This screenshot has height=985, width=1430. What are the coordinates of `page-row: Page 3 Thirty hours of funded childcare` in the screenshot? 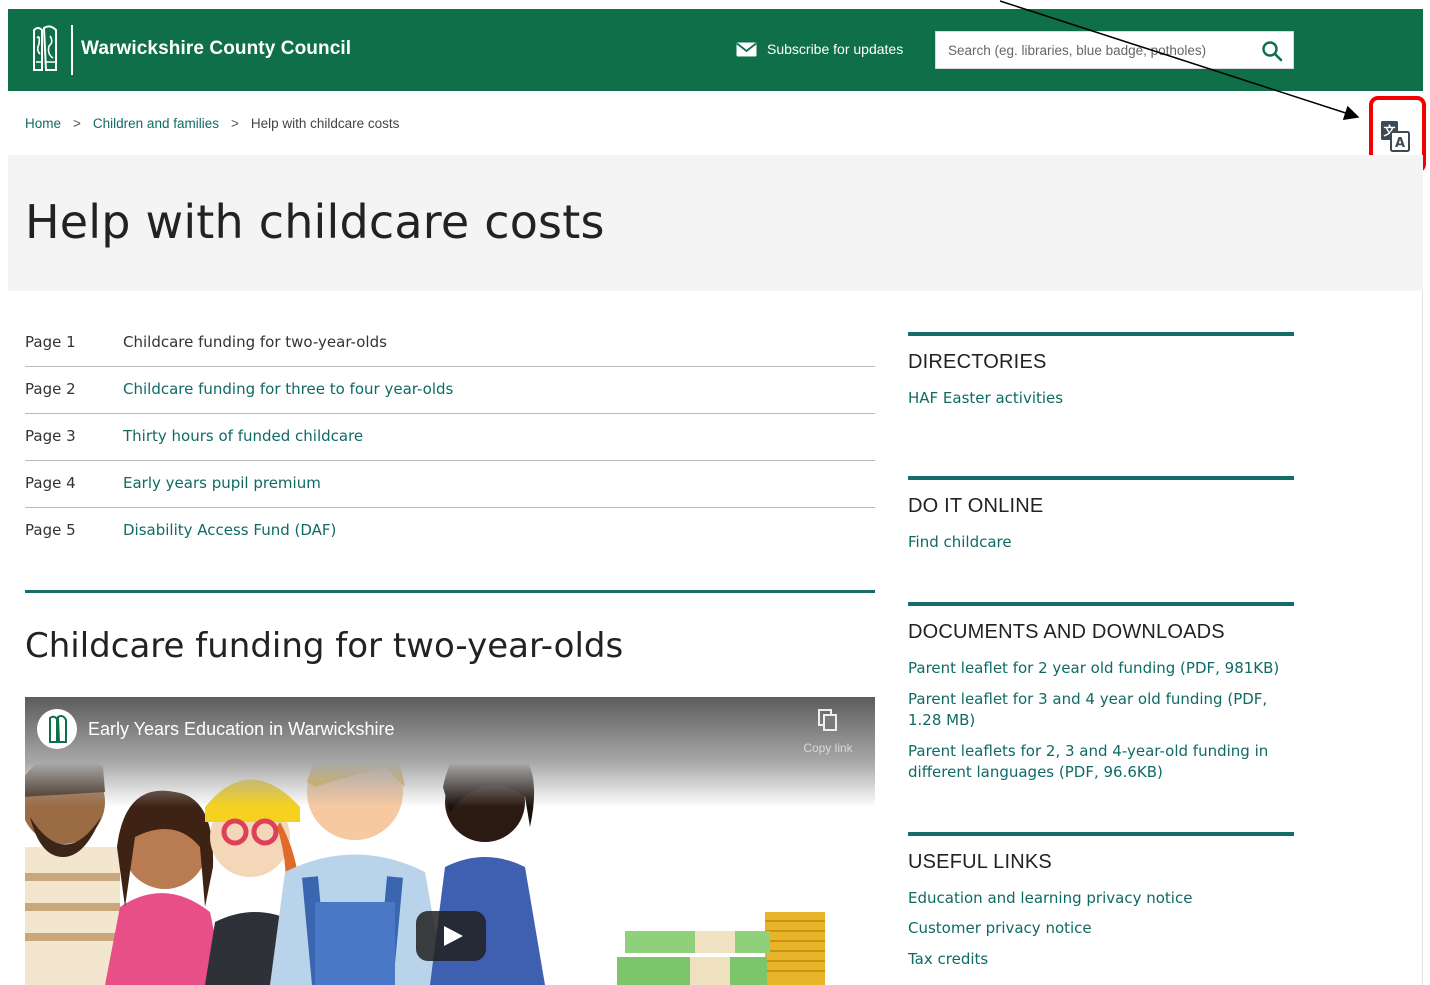 It's located at (450, 437).